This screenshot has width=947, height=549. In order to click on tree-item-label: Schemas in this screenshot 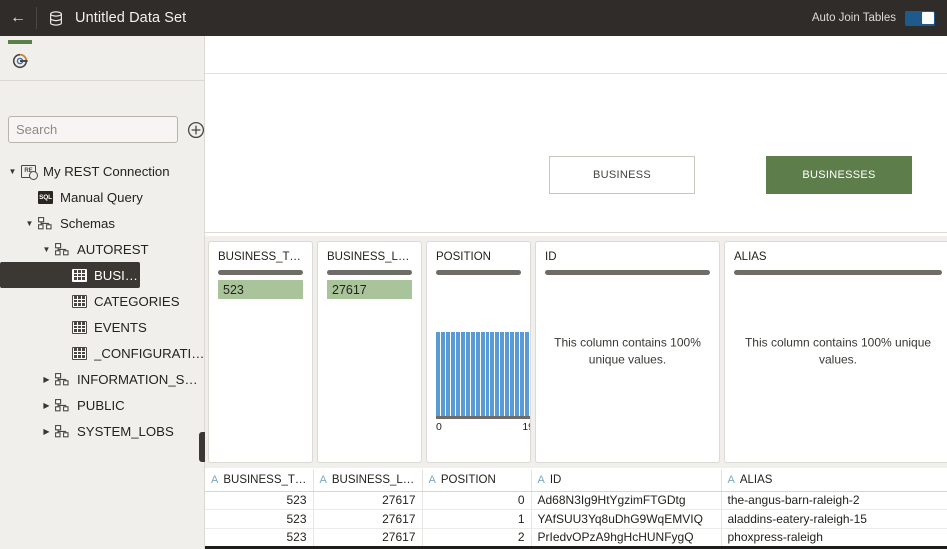, I will do `click(87, 223)`.